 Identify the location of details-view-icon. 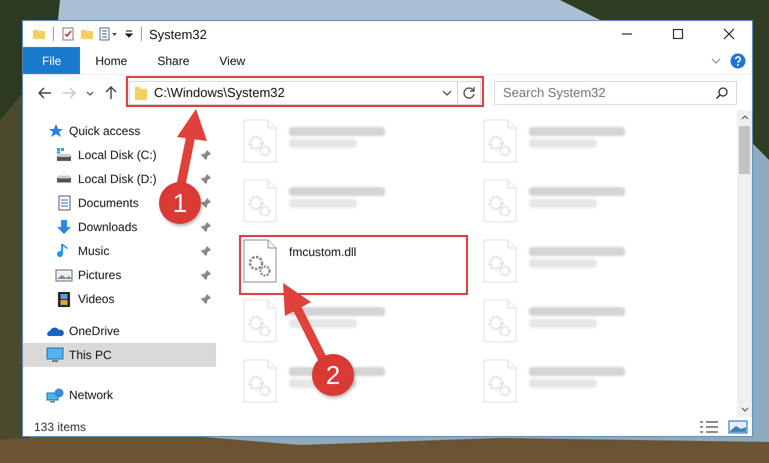
(709, 426).